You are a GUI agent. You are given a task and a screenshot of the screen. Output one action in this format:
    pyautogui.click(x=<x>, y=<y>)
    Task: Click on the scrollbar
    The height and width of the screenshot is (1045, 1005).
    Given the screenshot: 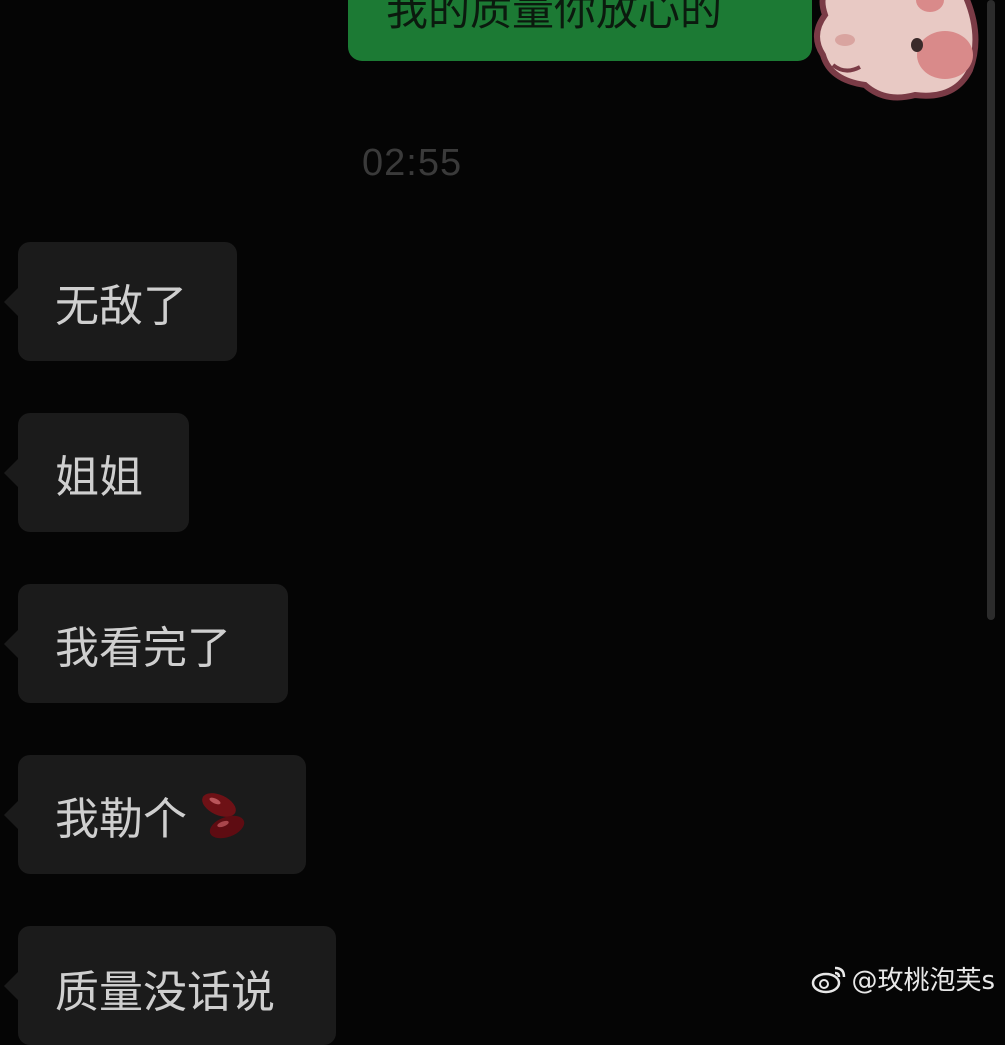 What is the action you would take?
    pyautogui.click(x=991, y=310)
    